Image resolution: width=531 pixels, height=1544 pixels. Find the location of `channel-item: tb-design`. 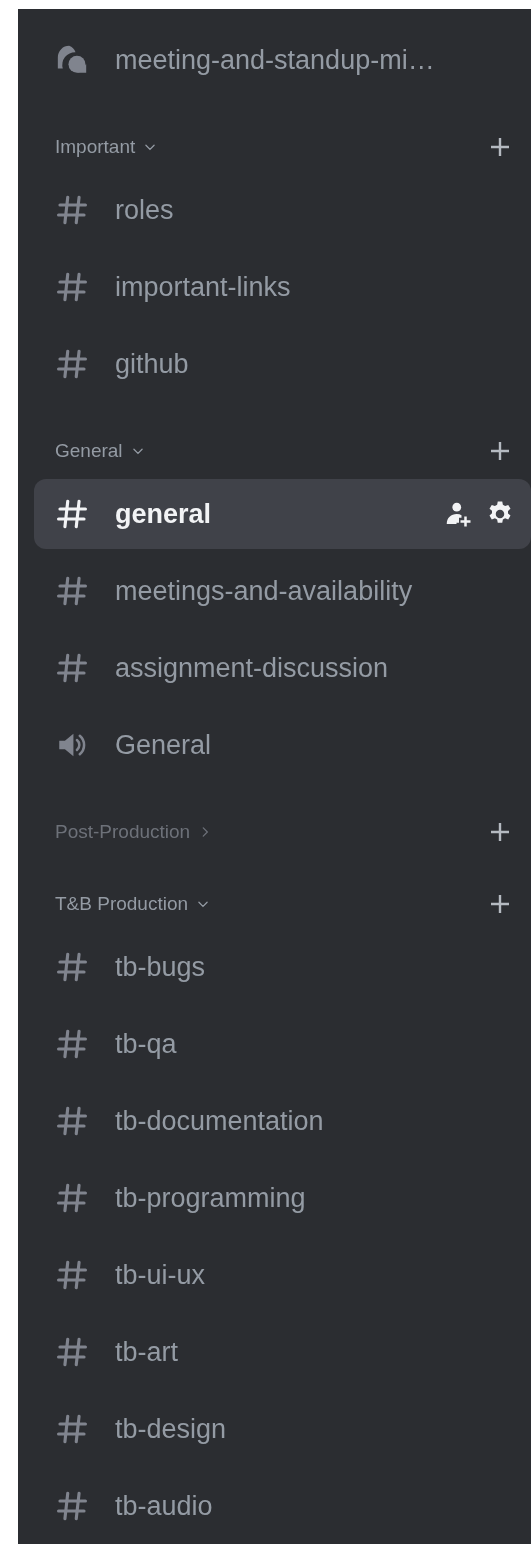

channel-item: tb-design is located at coordinates (282, 1429).